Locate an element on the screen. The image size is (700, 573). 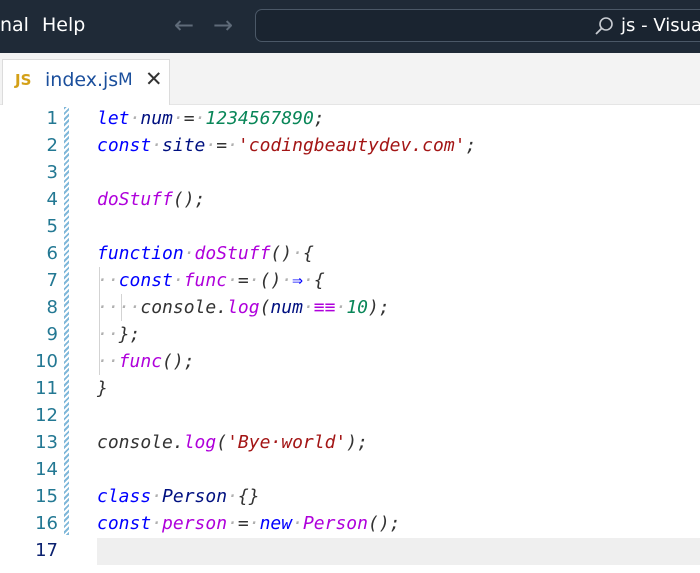
menu-terminal: nal is located at coordinates (14, 25).